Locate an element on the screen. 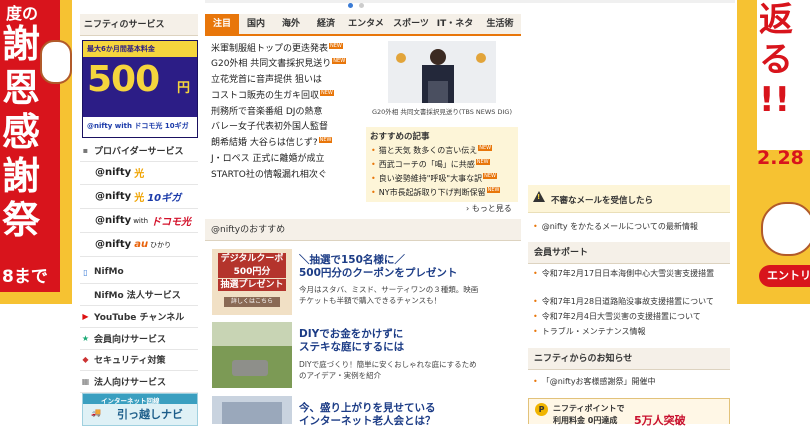 This screenshot has height=428, width=810. right-ad-text: 返る!! is located at coordinates (776, 60).